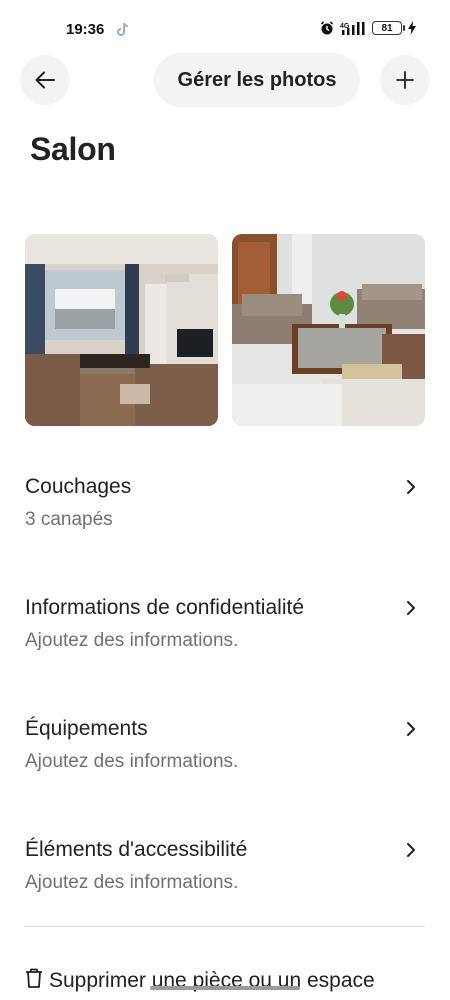  What do you see at coordinates (225, 503) in the screenshot?
I see `row-couchages: Couchages 3 canapés` at bounding box center [225, 503].